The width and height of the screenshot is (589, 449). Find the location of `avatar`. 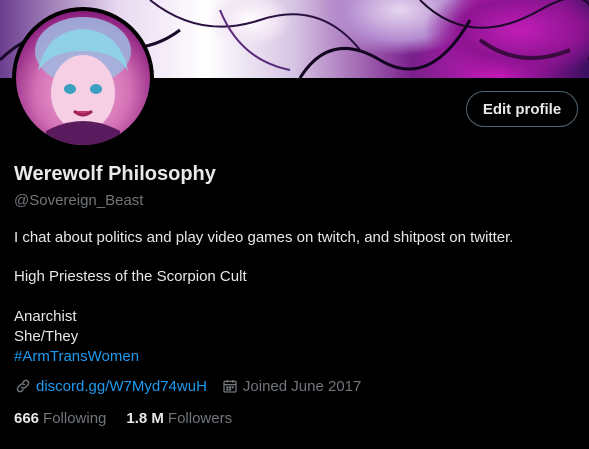

avatar is located at coordinates (83, 78).